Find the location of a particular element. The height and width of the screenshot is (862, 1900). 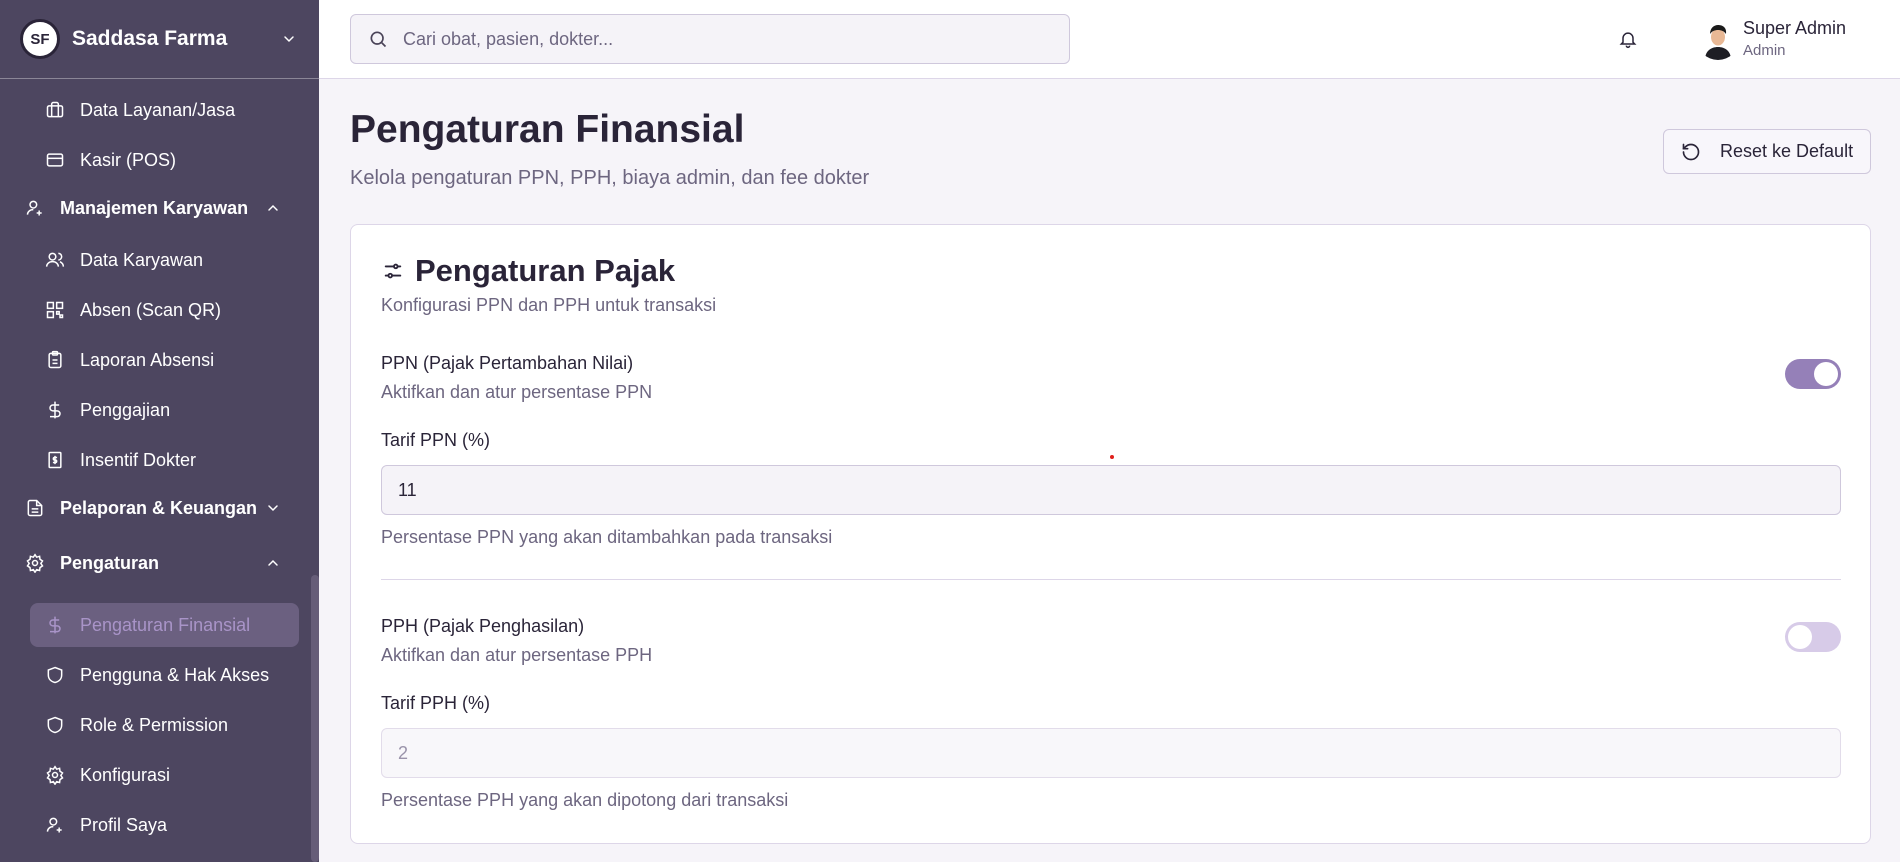

qr-code-icon is located at coordinates (55, 310).